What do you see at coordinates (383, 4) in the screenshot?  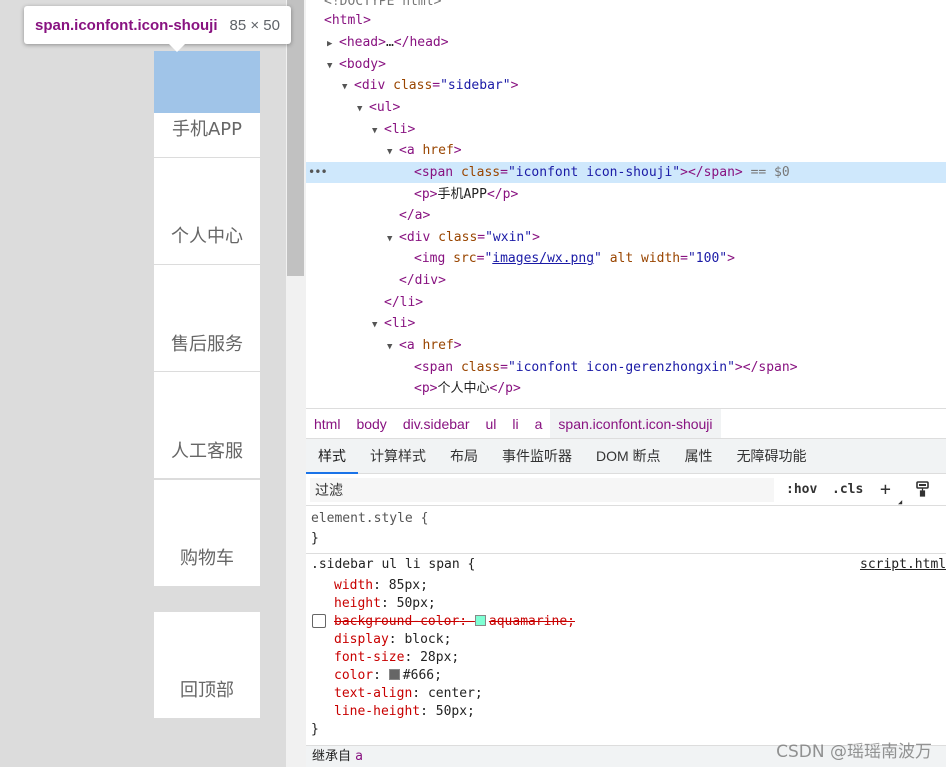 I see `doctype-text: <!DOCTYPE html>` at bounding box center [383, 4].